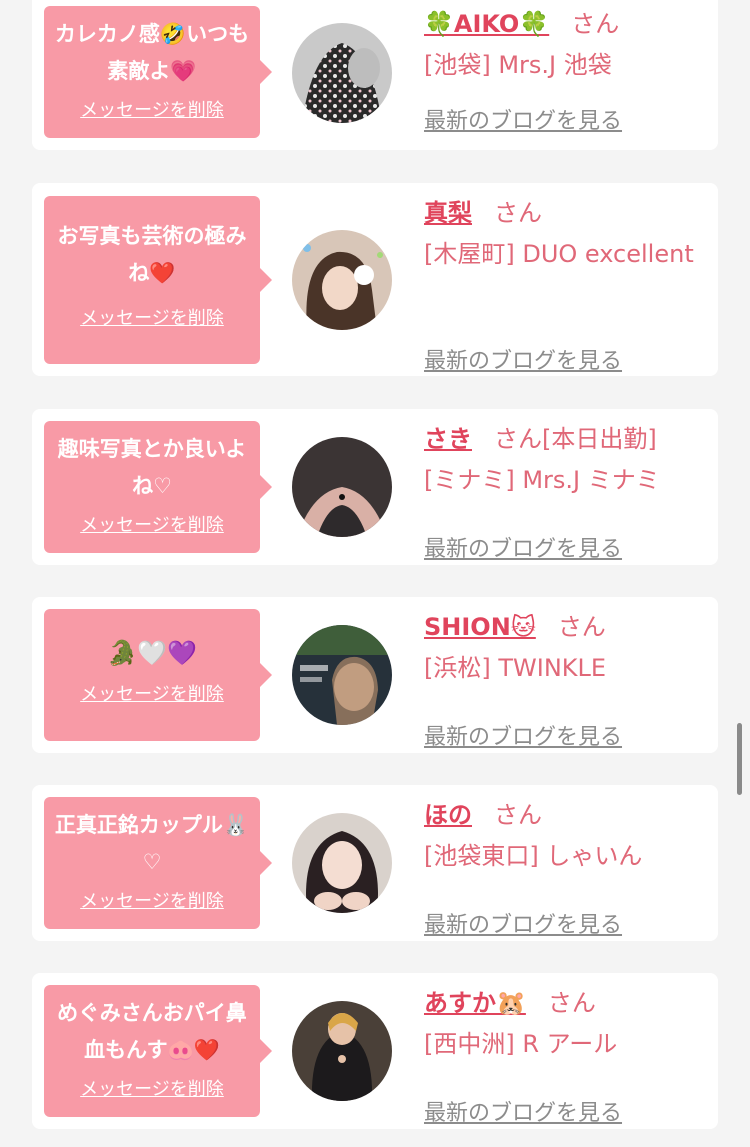 Image resolution: width=750 pixels, height=1147 pixels. I want to click on message-bubble: 正真正銘カップル🐰♡ メッセージを削除, so click(158, 863).